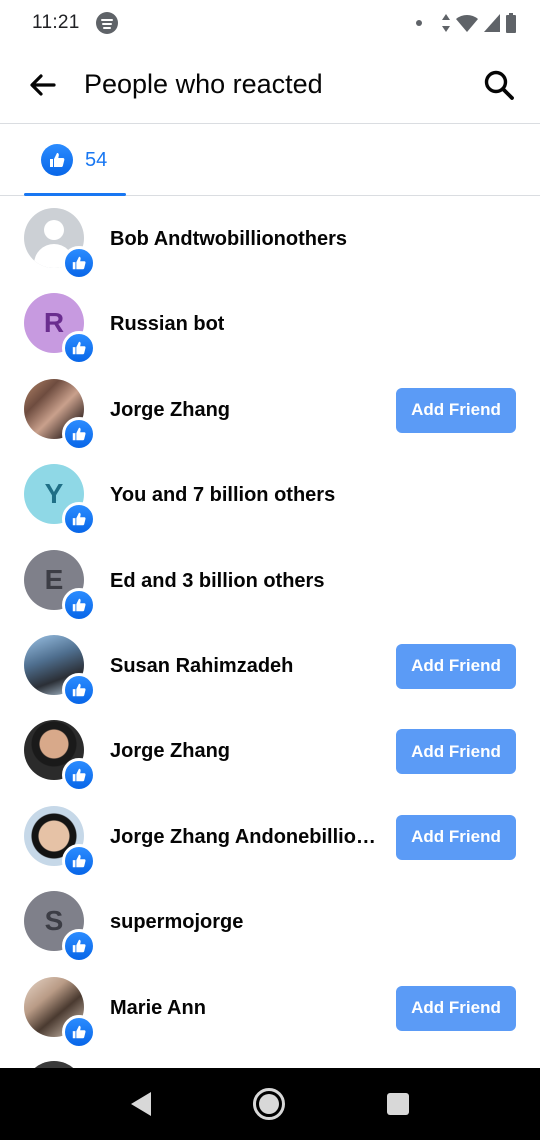 This screenshot has width=540, height=1140. I want to click on avatar-container: E, so click(60, 585).